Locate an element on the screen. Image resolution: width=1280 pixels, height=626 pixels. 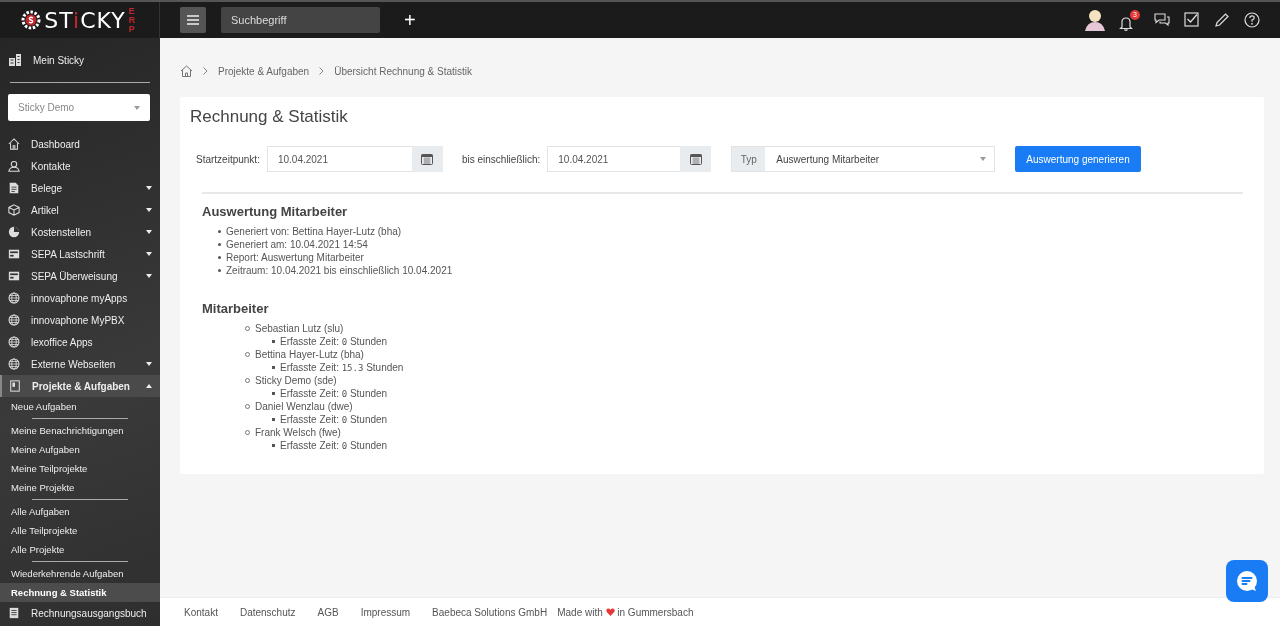
book-icon is located at coordinates (15, 386).